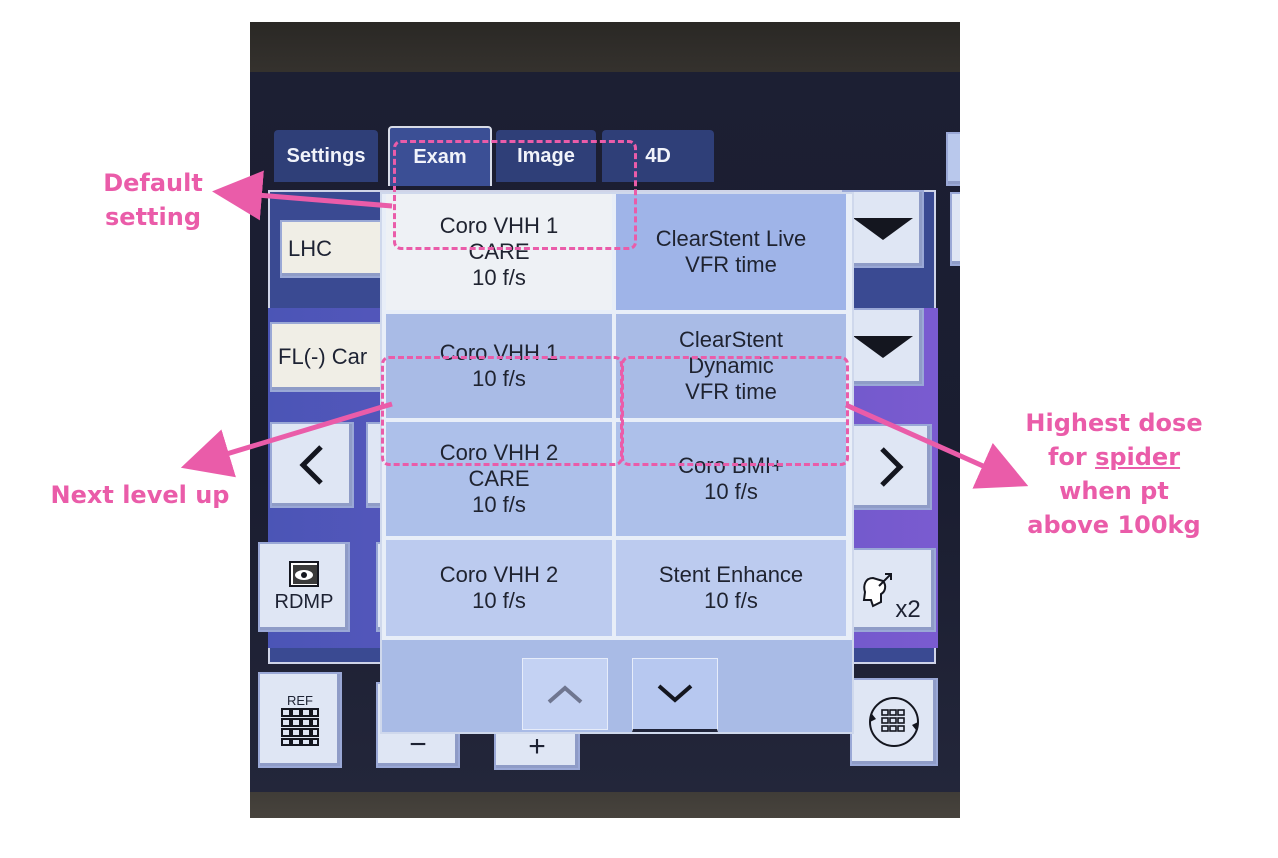  What do you see at coordinates (153, 200) in the screenshot?
I see `callout-default-setting: Default setting` at bounding box center [153, 200].